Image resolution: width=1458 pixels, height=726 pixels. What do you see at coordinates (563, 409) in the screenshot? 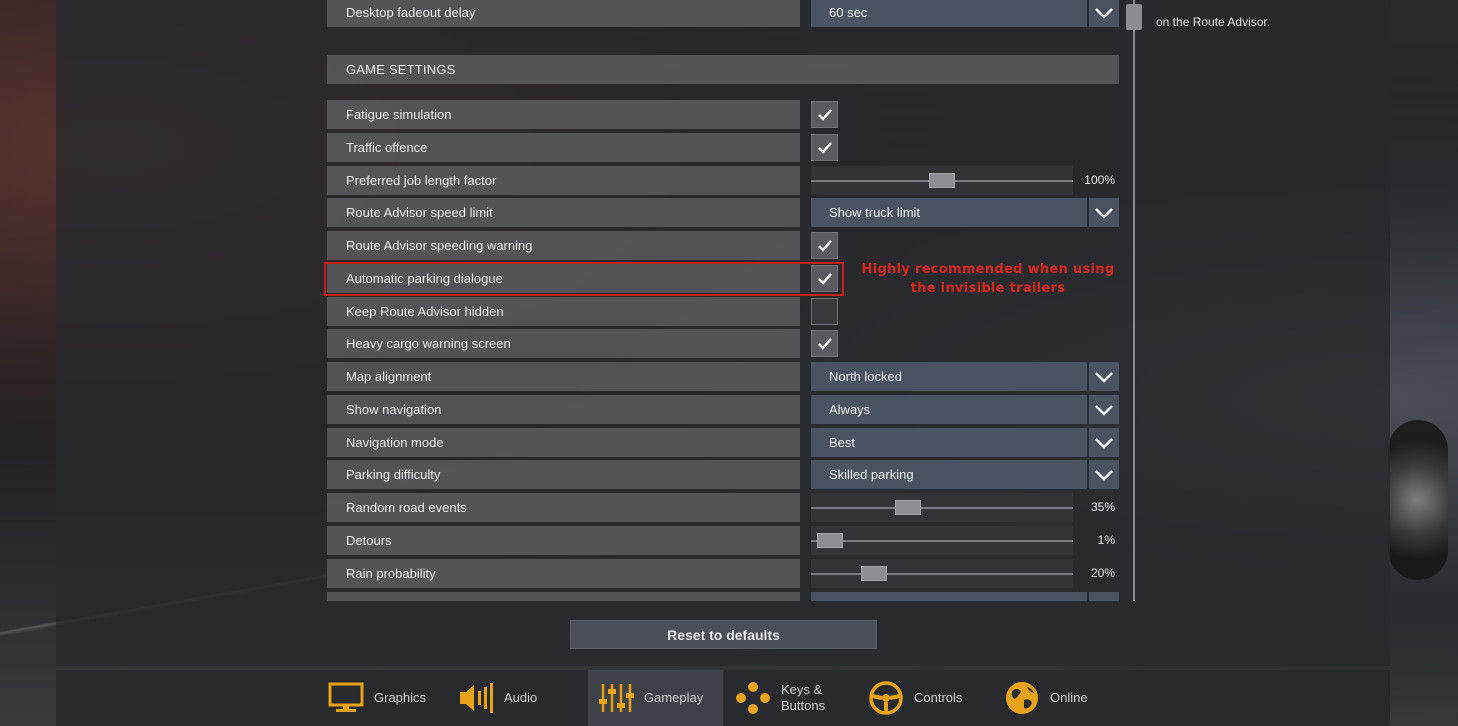
I see `setting-label: Show navigation` at bounding box center [563, 409].